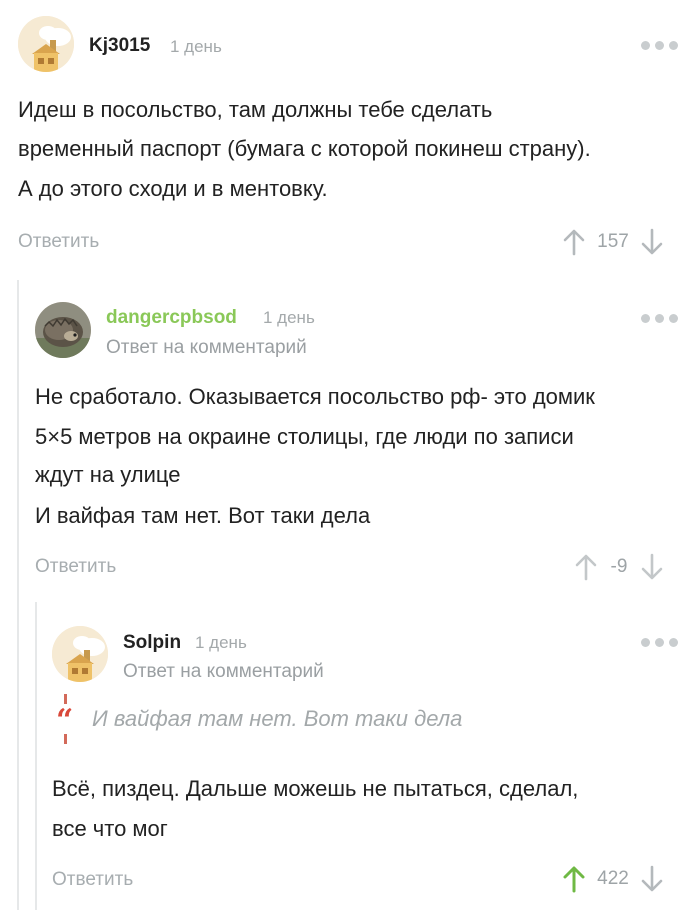  Describe the element at coordinates (173, 188) in the screenshot. I see `comment-text-line: А до этого сходи и в ментовку.` at that location.